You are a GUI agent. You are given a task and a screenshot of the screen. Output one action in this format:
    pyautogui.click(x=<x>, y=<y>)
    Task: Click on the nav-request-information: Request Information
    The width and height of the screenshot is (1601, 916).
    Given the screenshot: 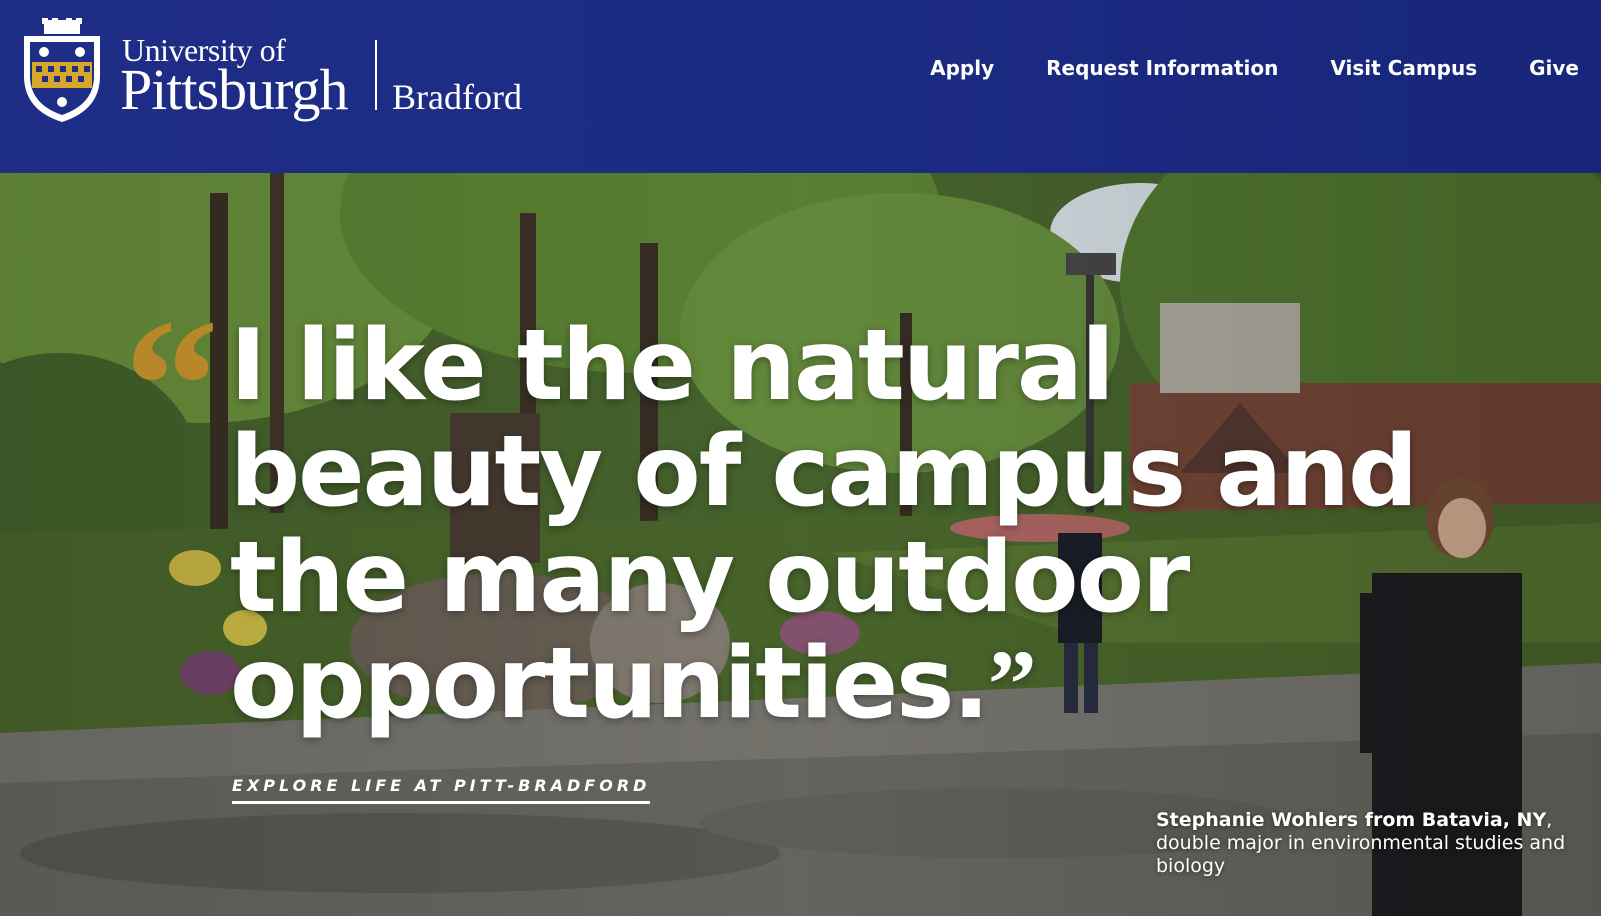 What is the action you would take?
    pyautogui.click(x=1162, y=71)
    